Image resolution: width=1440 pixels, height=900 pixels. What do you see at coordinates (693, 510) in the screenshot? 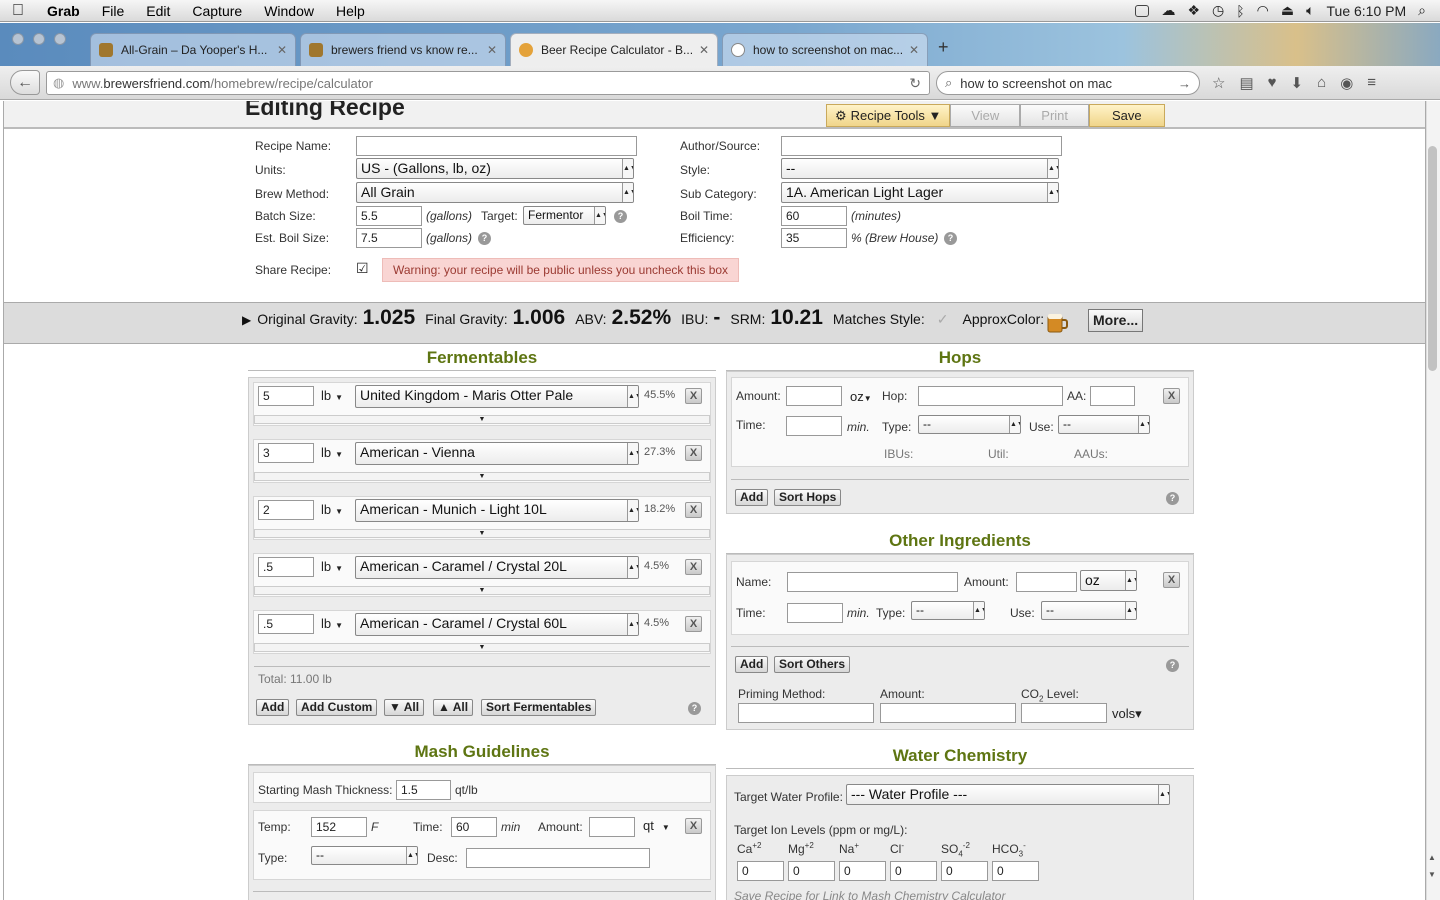
I see `remove-fermentable-button: X` at bounding box center [693, 510].